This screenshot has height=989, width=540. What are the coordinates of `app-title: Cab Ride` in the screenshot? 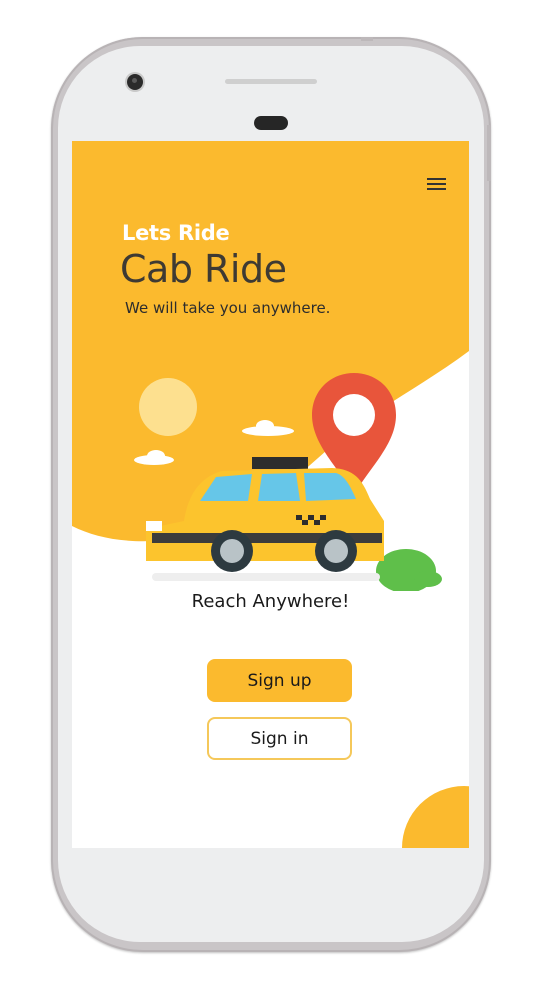 It's located at (203, 269).